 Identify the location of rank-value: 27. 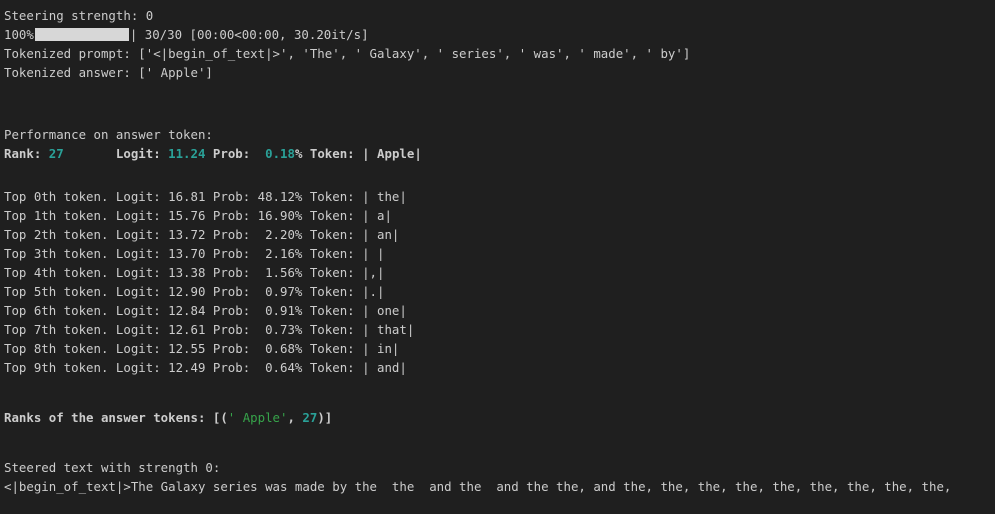
(56, 153).